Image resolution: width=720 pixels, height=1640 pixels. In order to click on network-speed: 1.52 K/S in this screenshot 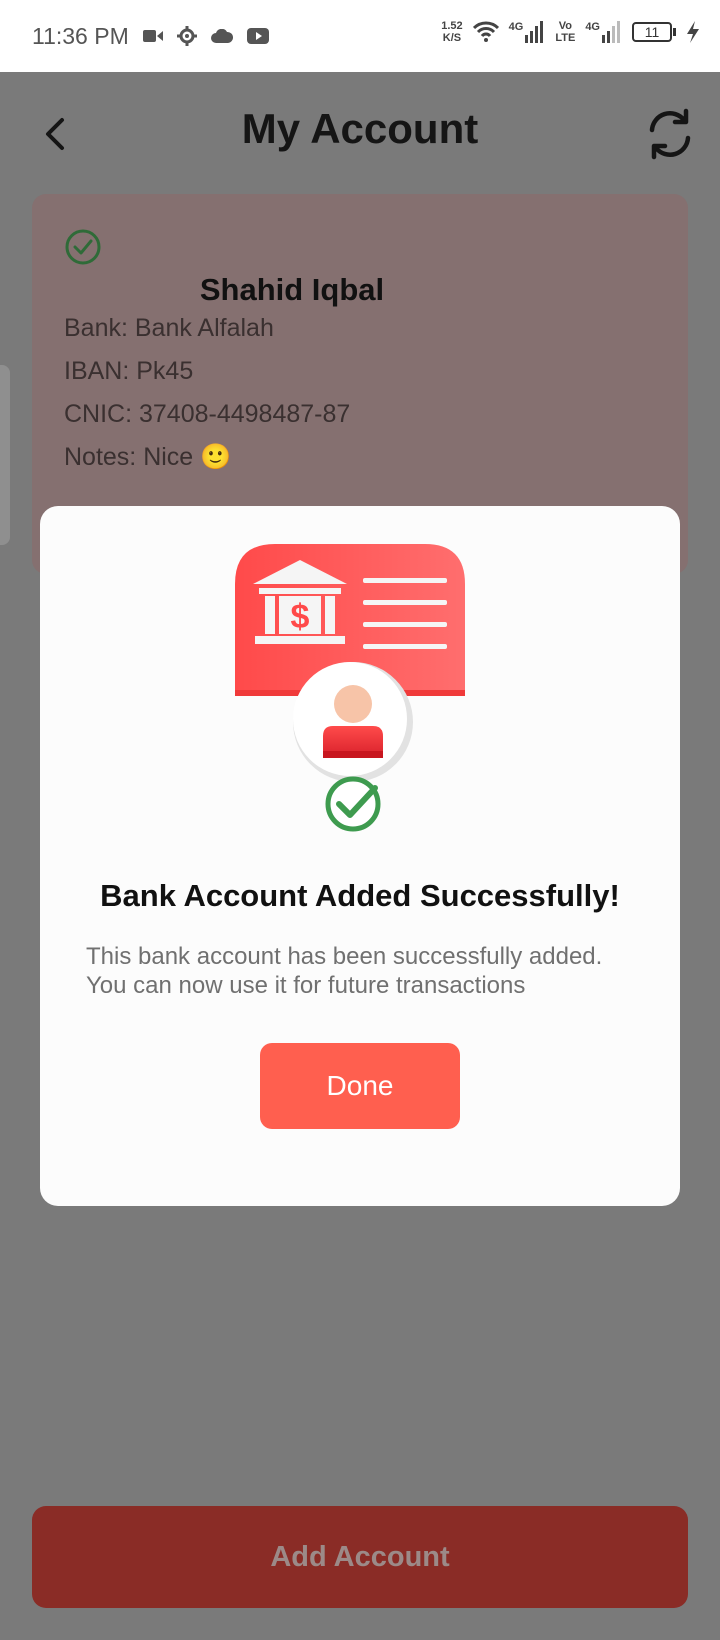, I will do `click(452, 32)`.